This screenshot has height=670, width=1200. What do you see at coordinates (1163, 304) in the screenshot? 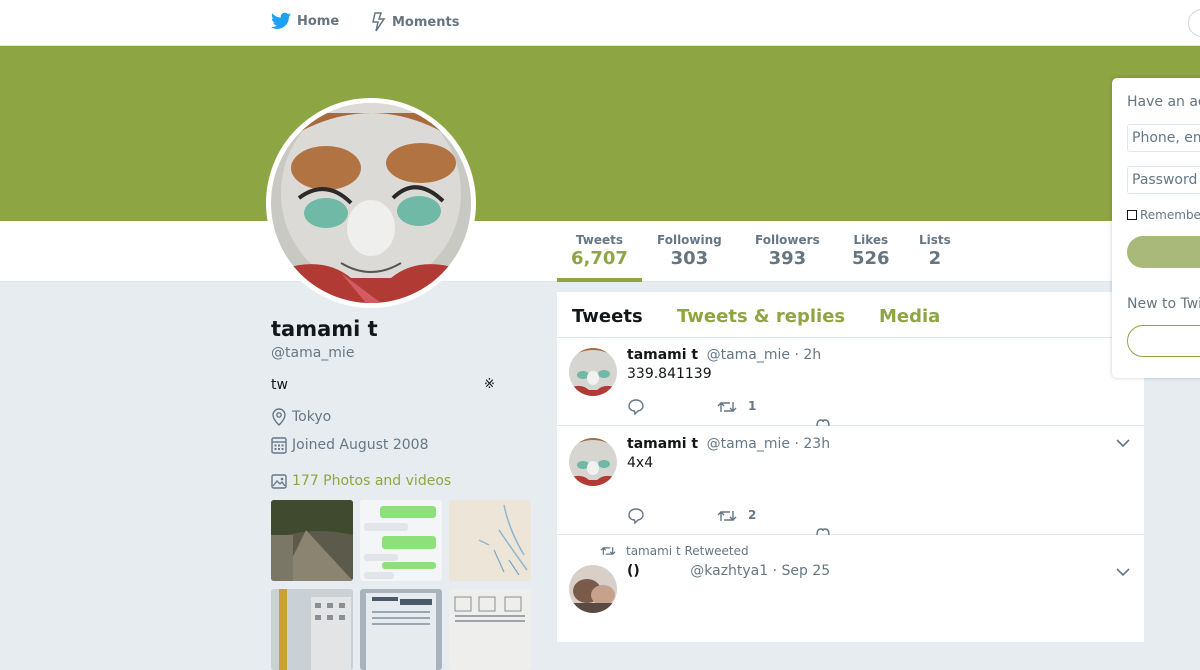
I see `signup-title: New to Twitter?` at bounding box center [1163, 304].